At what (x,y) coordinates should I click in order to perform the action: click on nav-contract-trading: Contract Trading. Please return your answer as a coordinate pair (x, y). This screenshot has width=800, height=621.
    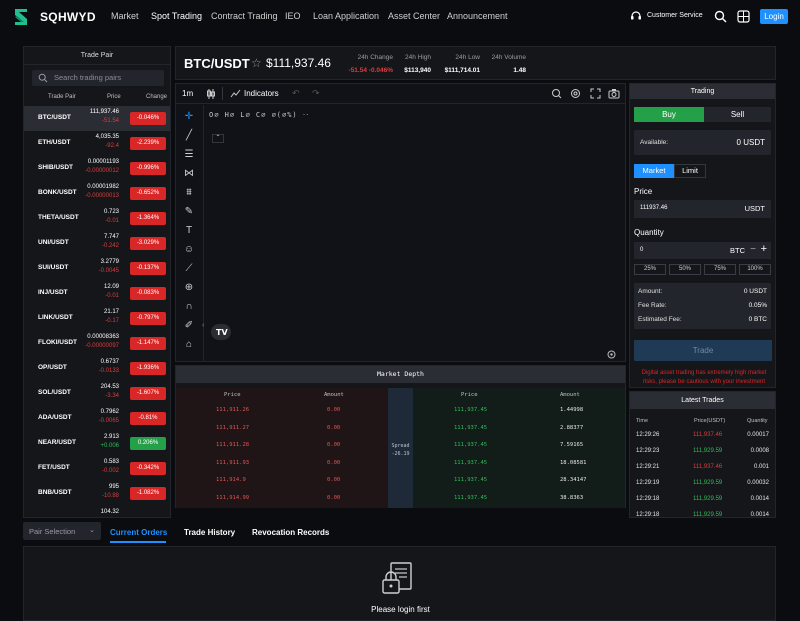
    Looking at the image, I should click on (244, 16).